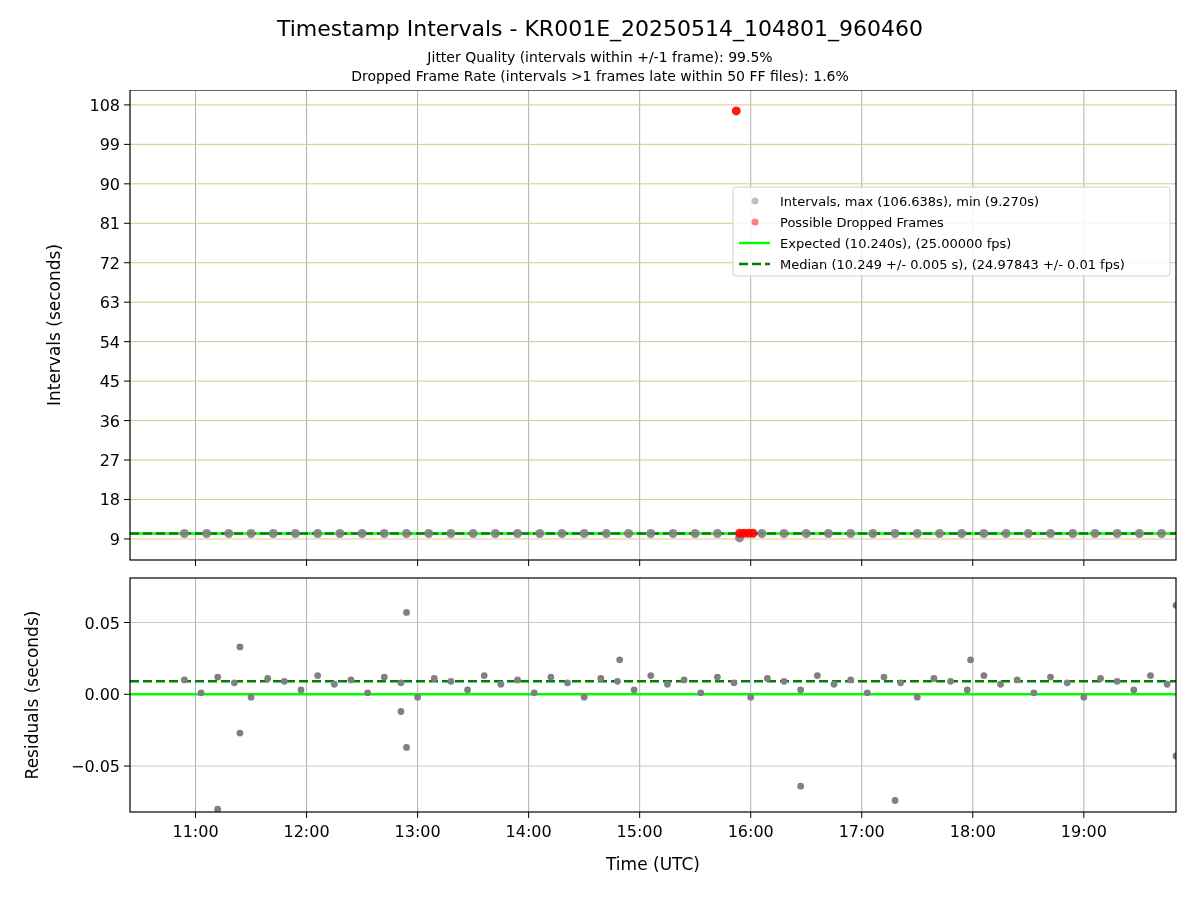 The width and height of the screenshot is (1200, 900). Describe the element at coordinates (306, 831) in the screenshot. I see `axis-tick-label: 12:00` at that location.